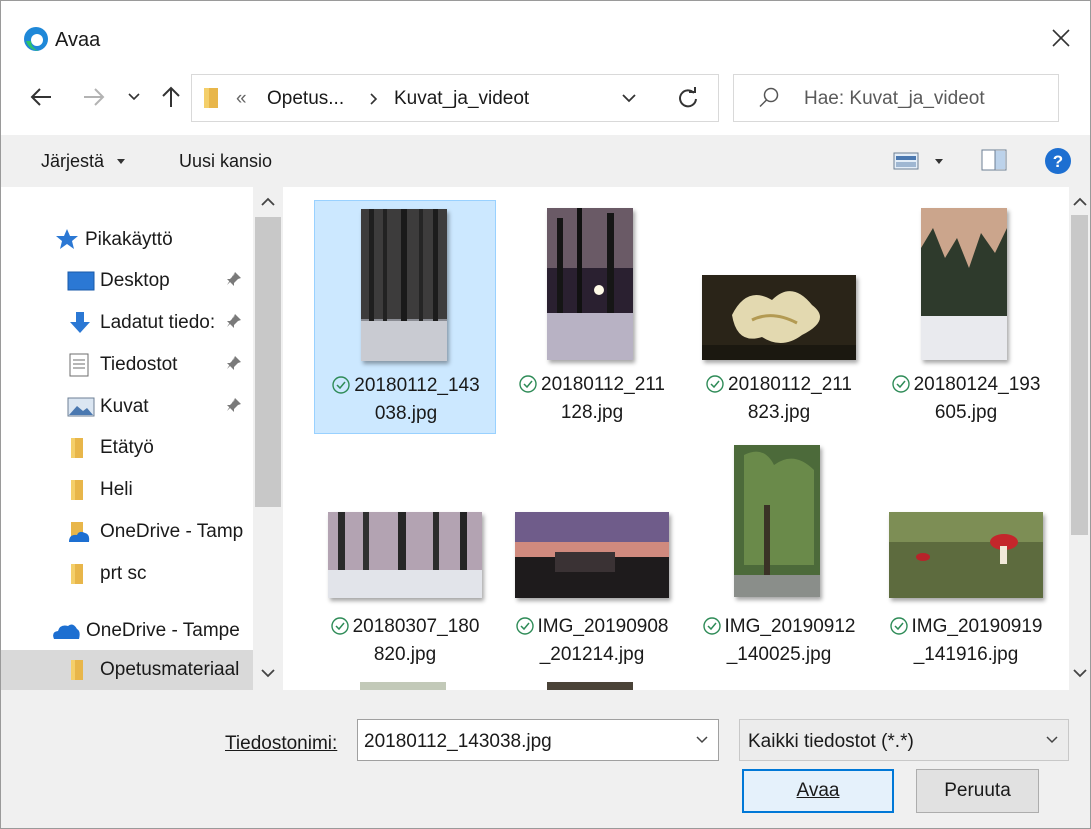 Image resolution: width=1091 pixels, height=829 pixels. I want to click on address-bar: « Opetus... Kuvat_ja_videot, so click(425, 98).